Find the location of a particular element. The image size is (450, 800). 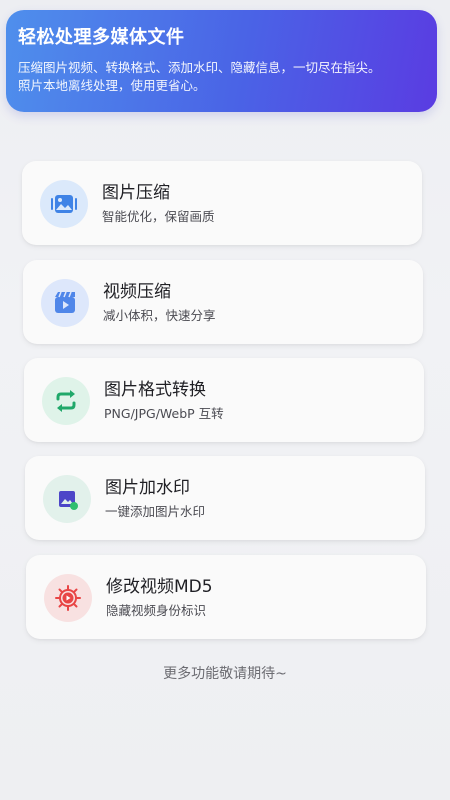

feature-subtitle: PNG/JPG/WebP 互转 is located at coordinates (164, 413).